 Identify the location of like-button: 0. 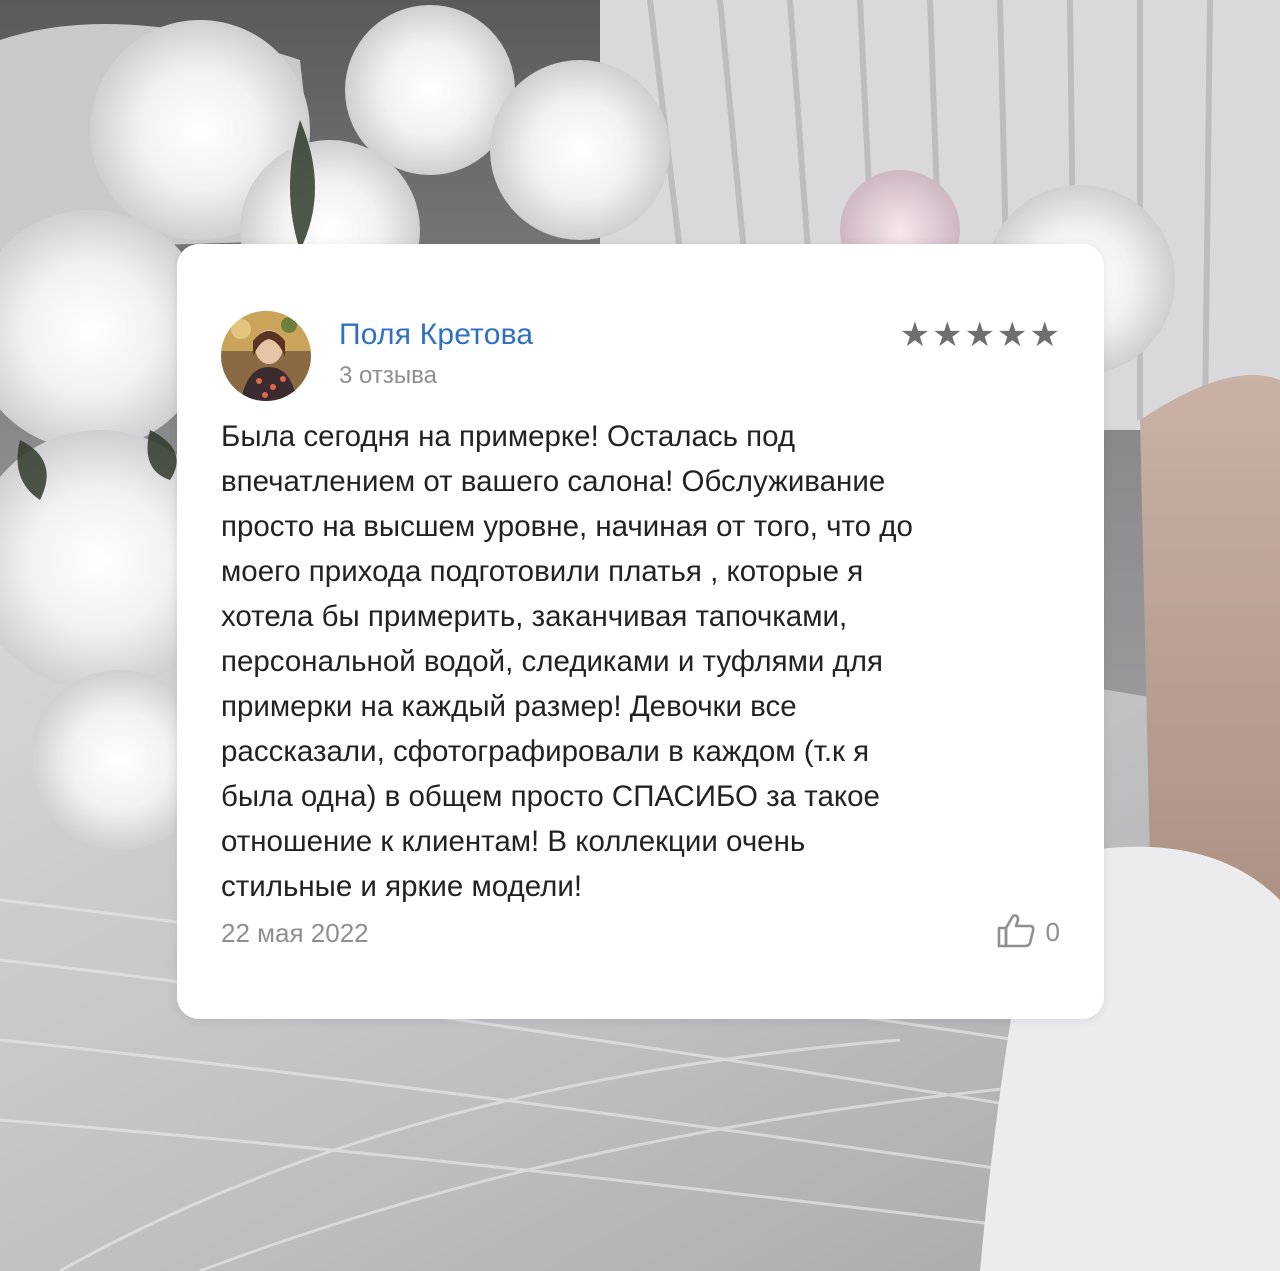
(1028, 932).